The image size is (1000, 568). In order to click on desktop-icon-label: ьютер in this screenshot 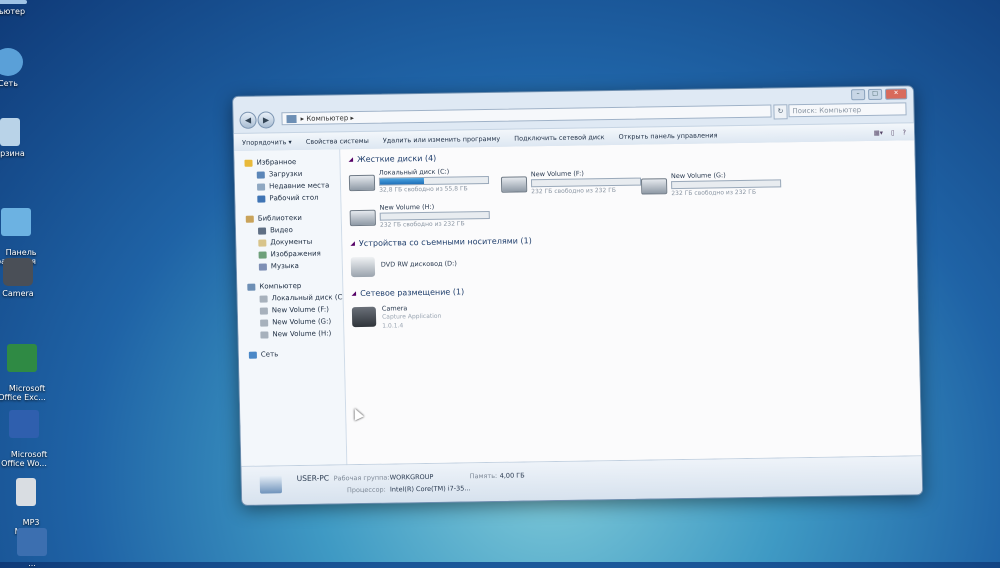, I will do `click(12, 11)`.